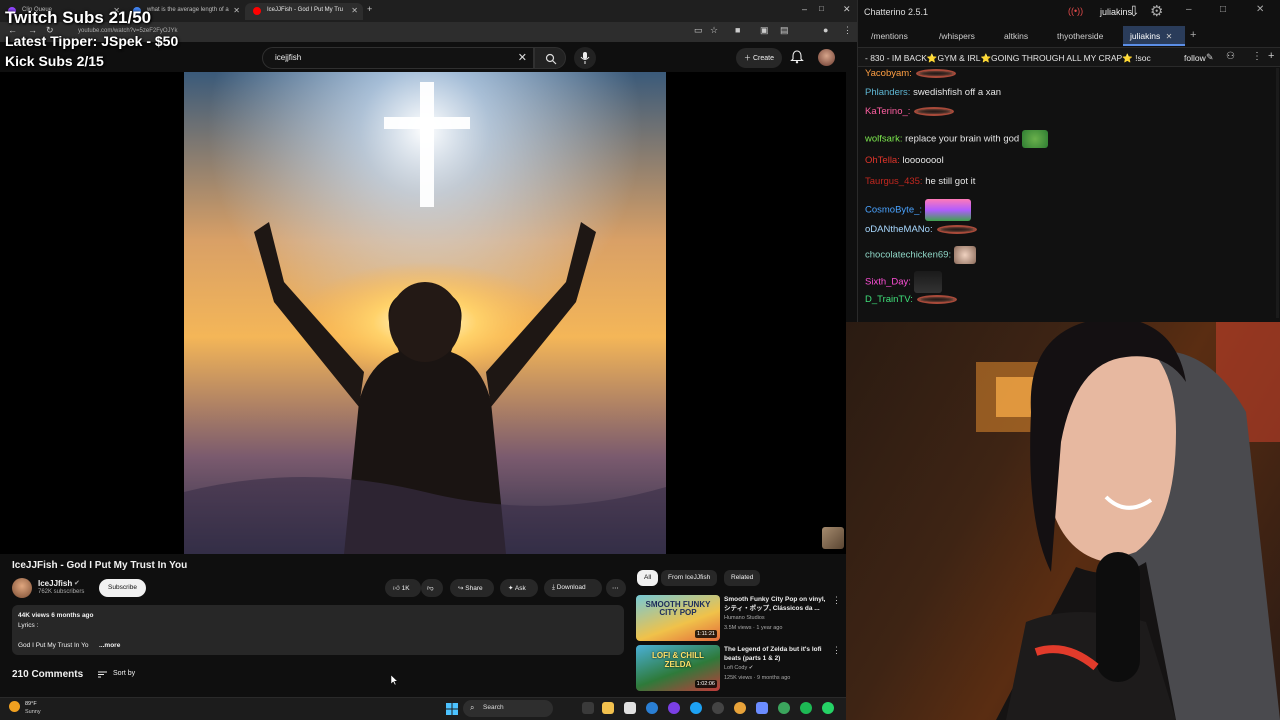 The width and height of the screenshot is (1280, 720). What do you see at coordinates (1195, 58) in the screenshot?
I see `follow-button: follow` at bounding box center [1195, 58].